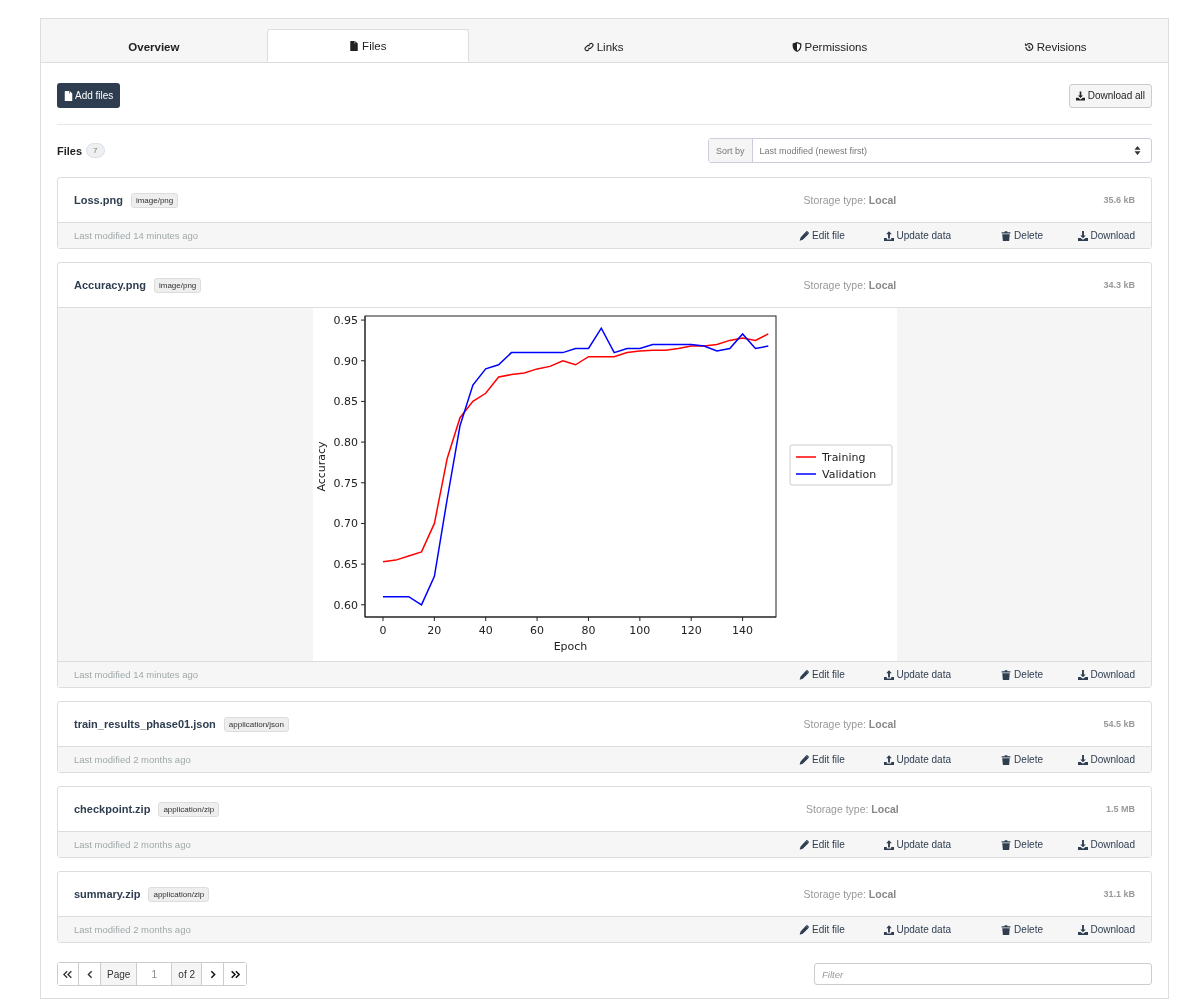  What do you see at coordinates (345, 443) in the screenshot?
I see `y-tick-label: 0.80` at bounding box center [345, 443].